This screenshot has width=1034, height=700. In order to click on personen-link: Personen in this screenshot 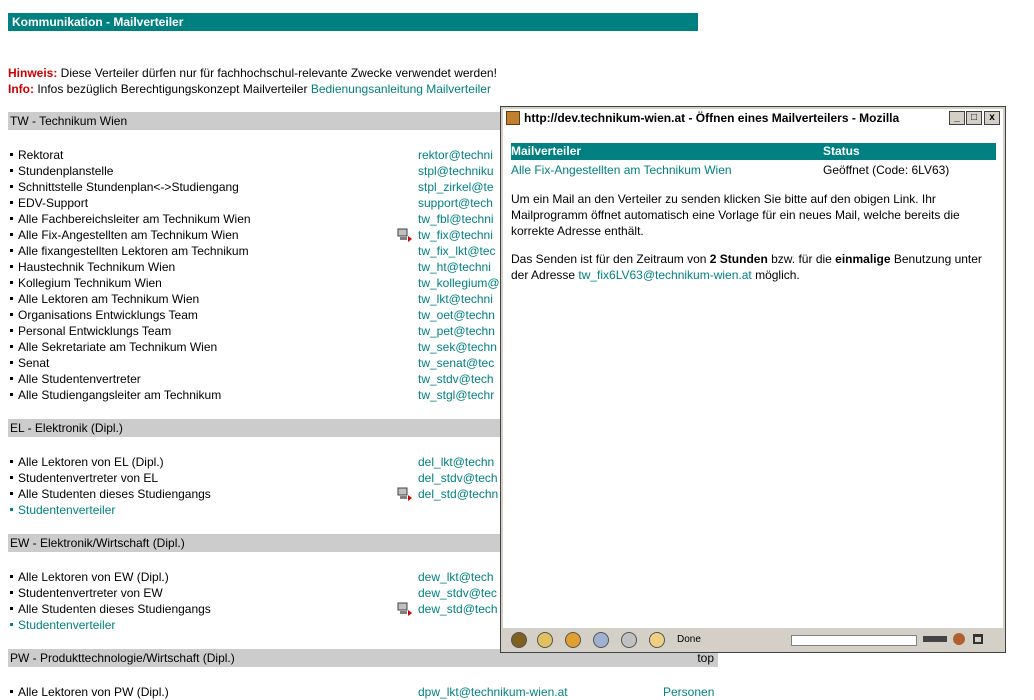, I will do `click(688, 692)`.